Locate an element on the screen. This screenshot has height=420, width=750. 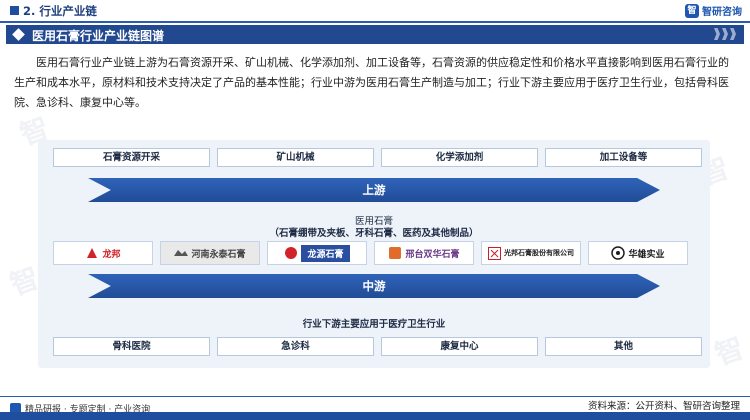
midstream-band: 中游 is located at coordinates (374, 286).